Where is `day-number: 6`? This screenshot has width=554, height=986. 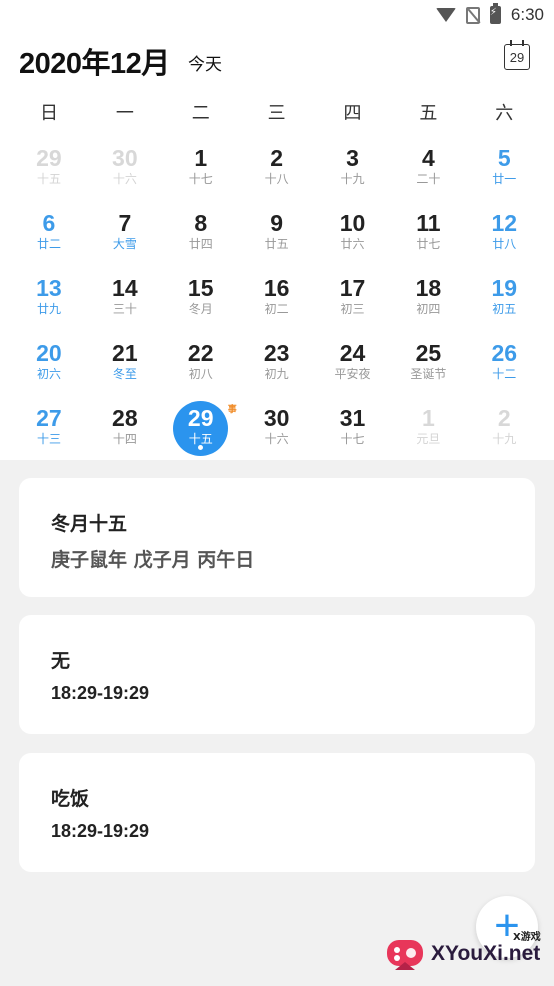 day-number: 6 is located at coordinates (49, 223).